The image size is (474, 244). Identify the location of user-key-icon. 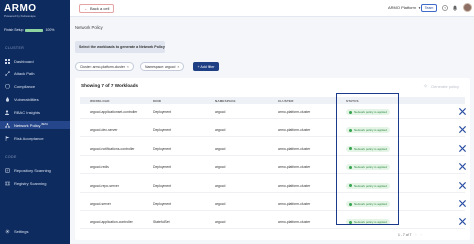
(7, 112).